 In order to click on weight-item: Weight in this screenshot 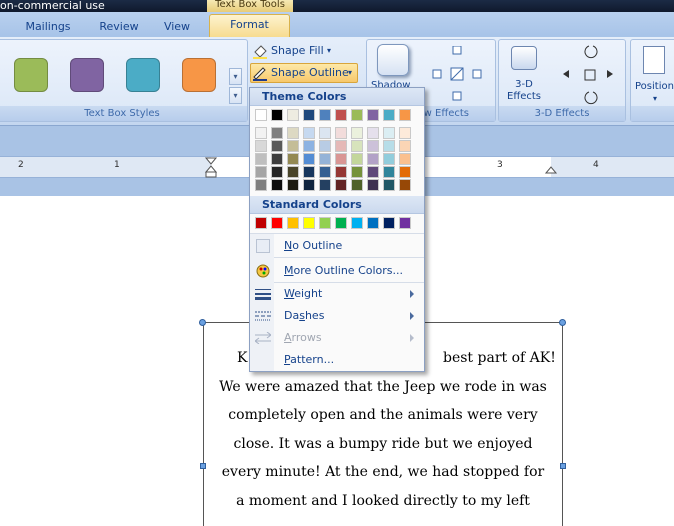, I will do `click(337, 294)`.